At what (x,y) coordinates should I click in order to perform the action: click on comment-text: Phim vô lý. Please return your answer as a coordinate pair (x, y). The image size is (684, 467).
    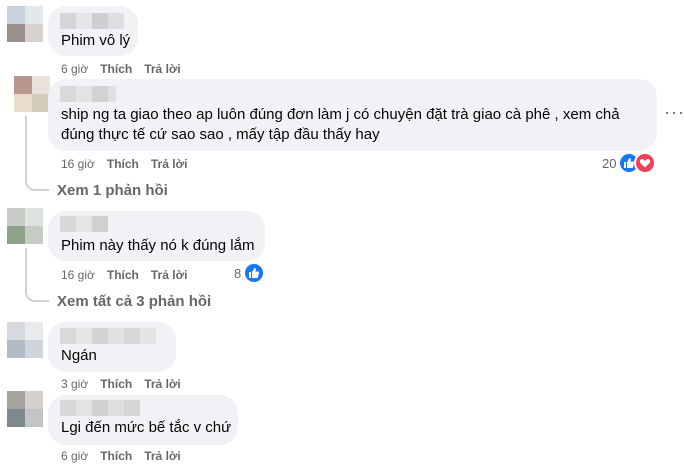
    Looking at the image, I should click on (96, 40).